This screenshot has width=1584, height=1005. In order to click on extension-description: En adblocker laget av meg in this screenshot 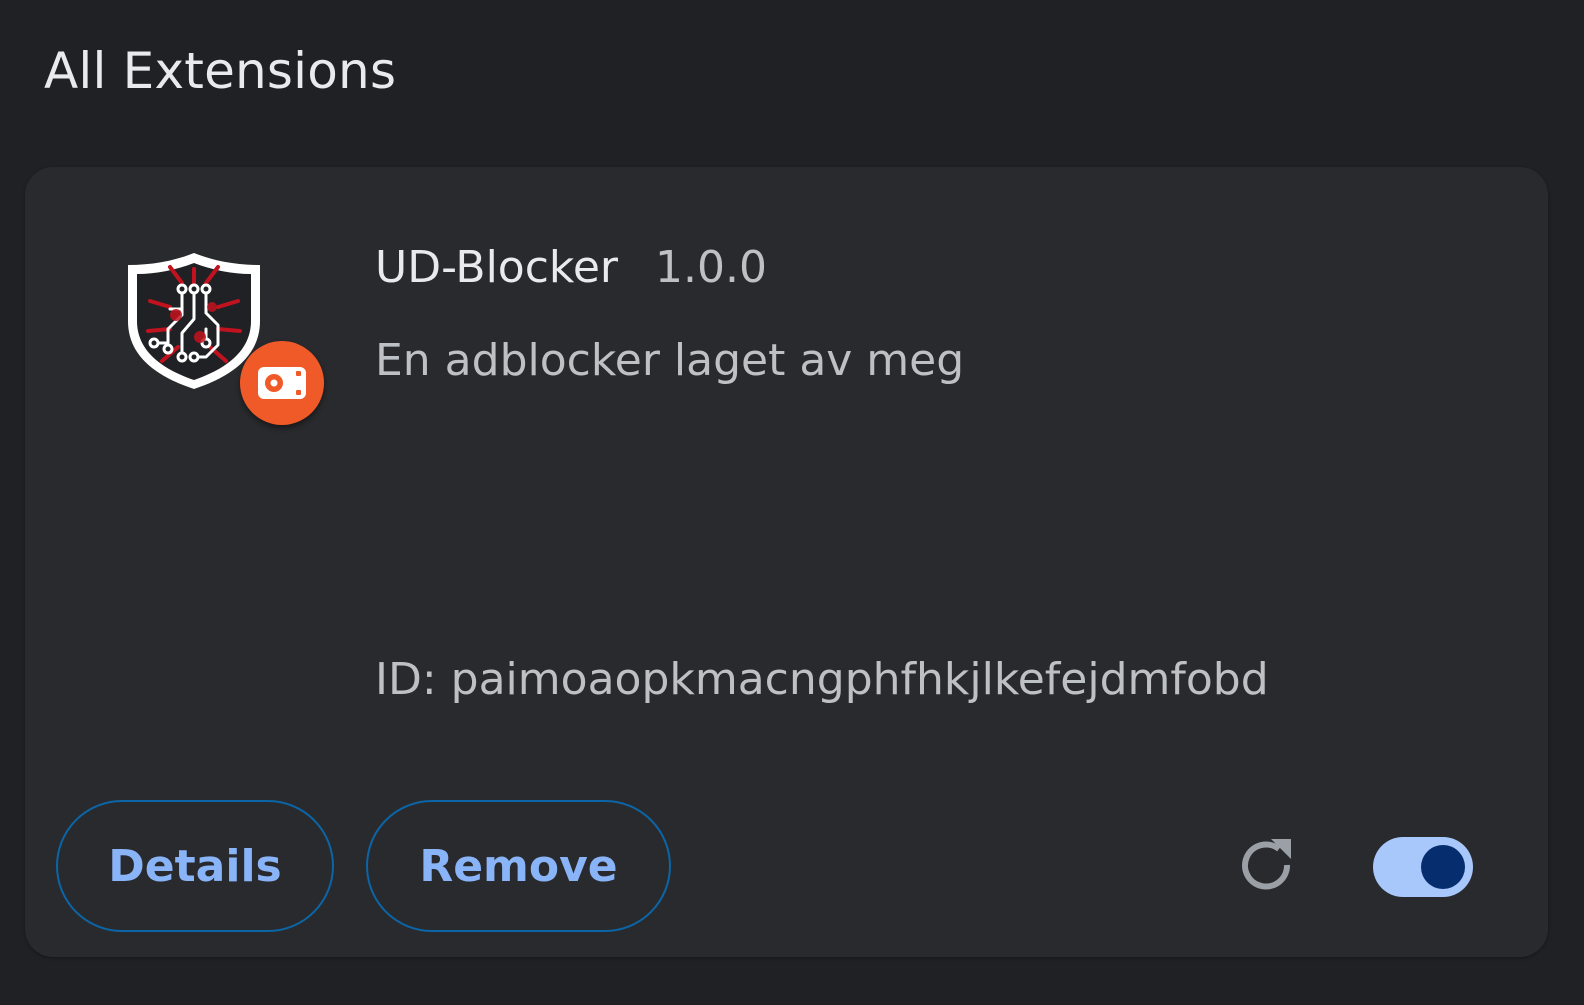, I will do `click(670, 360)`.